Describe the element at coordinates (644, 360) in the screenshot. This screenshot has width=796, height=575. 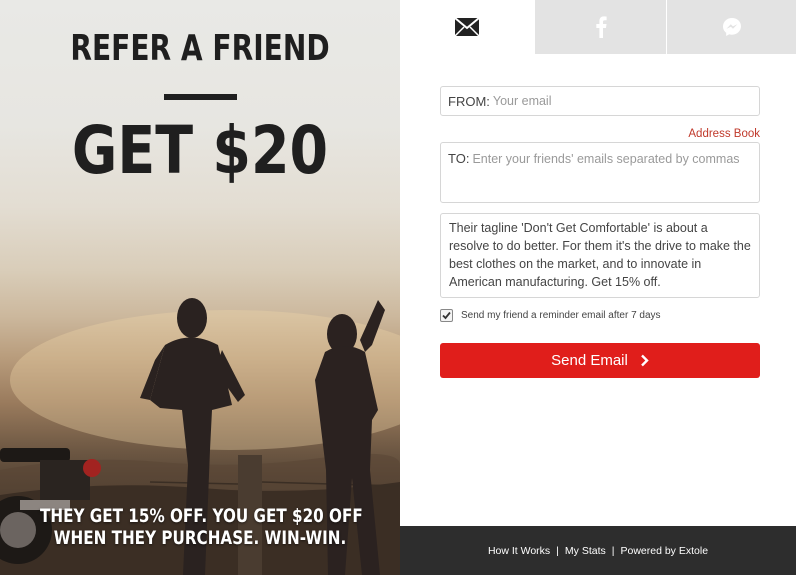
I see `chevron-right-icon` at that location.